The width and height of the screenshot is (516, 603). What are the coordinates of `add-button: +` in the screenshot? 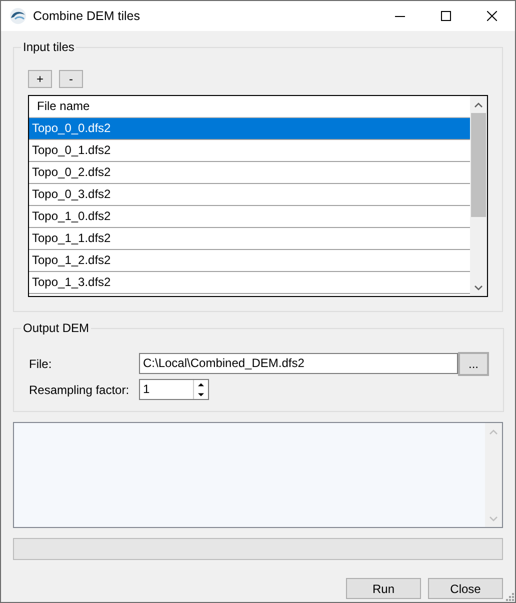 It's located at (40, 79).